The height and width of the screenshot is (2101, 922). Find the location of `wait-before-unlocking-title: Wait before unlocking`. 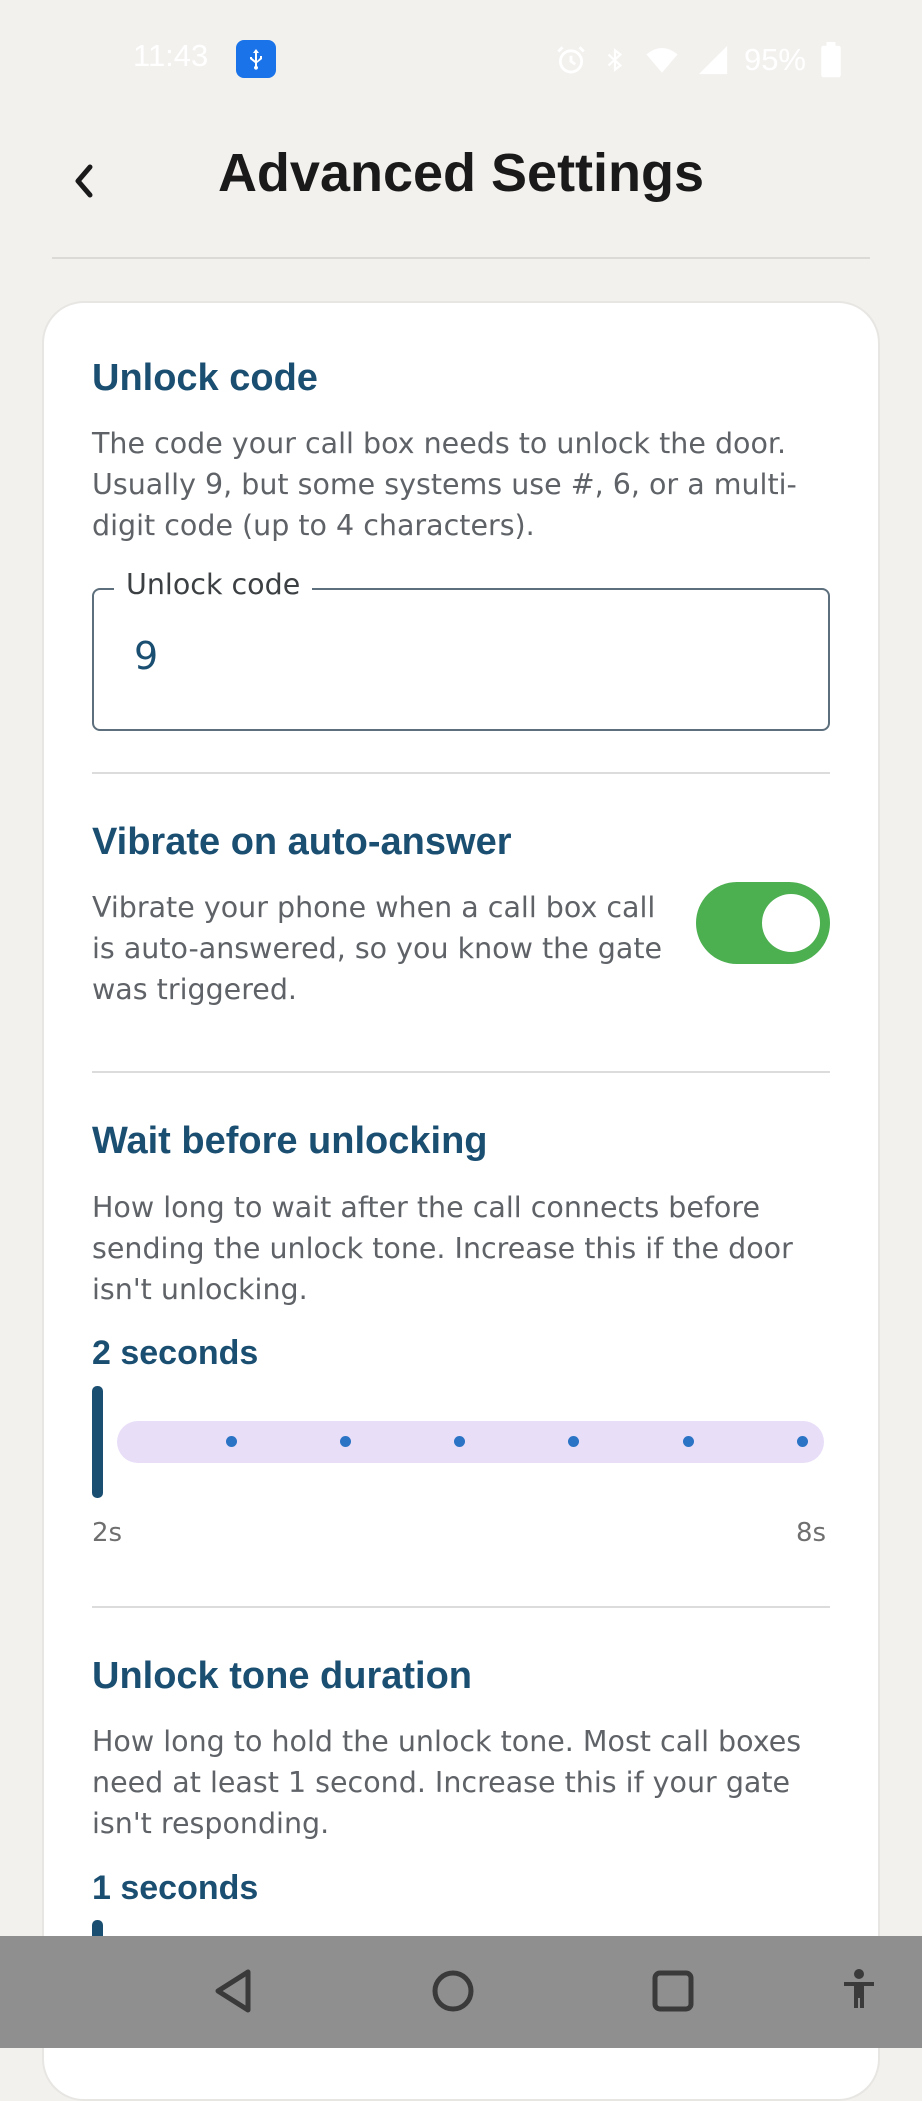

wait-before-unlocking-title: Wait before unlocking is located at coordinates (290, 1141).